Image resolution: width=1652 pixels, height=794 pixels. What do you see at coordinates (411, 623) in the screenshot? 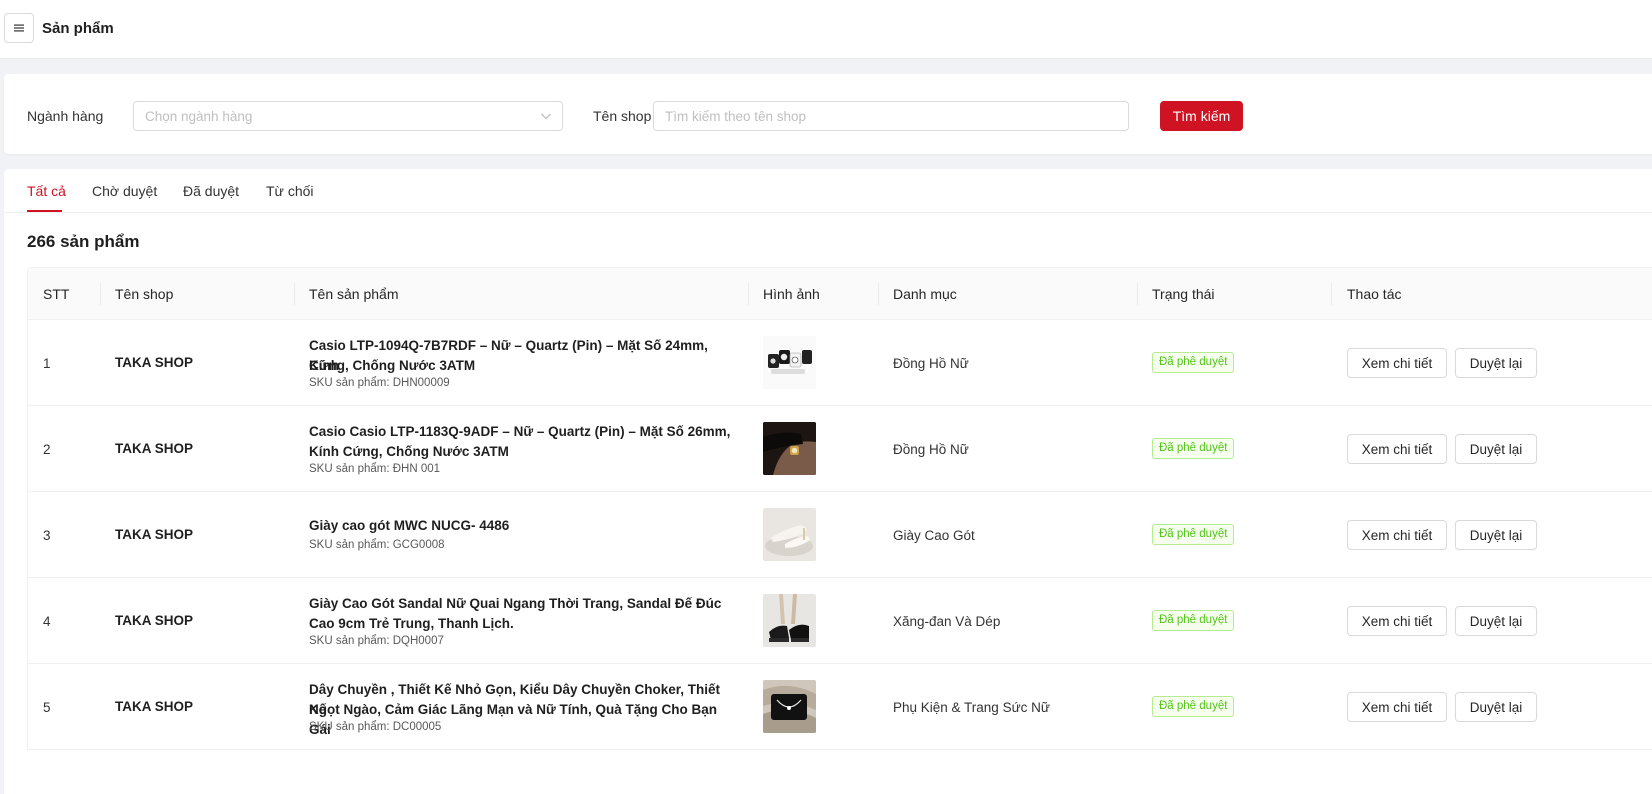
I see `row-product-name-line: Cao 9cm Trẻ Trung, Thanh Lịch.` at bounding box center [411, 623].